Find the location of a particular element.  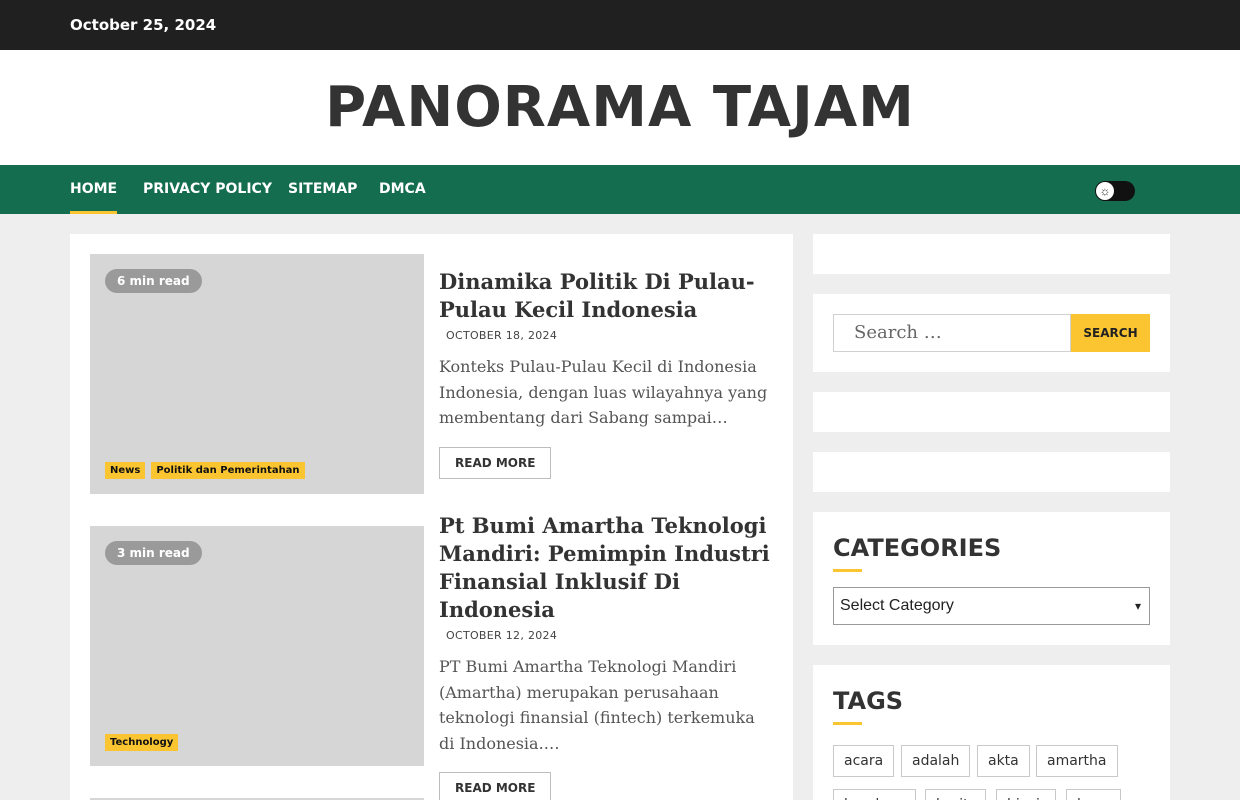

site-title: PANORAMA TAJAM is located at coordinates (620, 107).